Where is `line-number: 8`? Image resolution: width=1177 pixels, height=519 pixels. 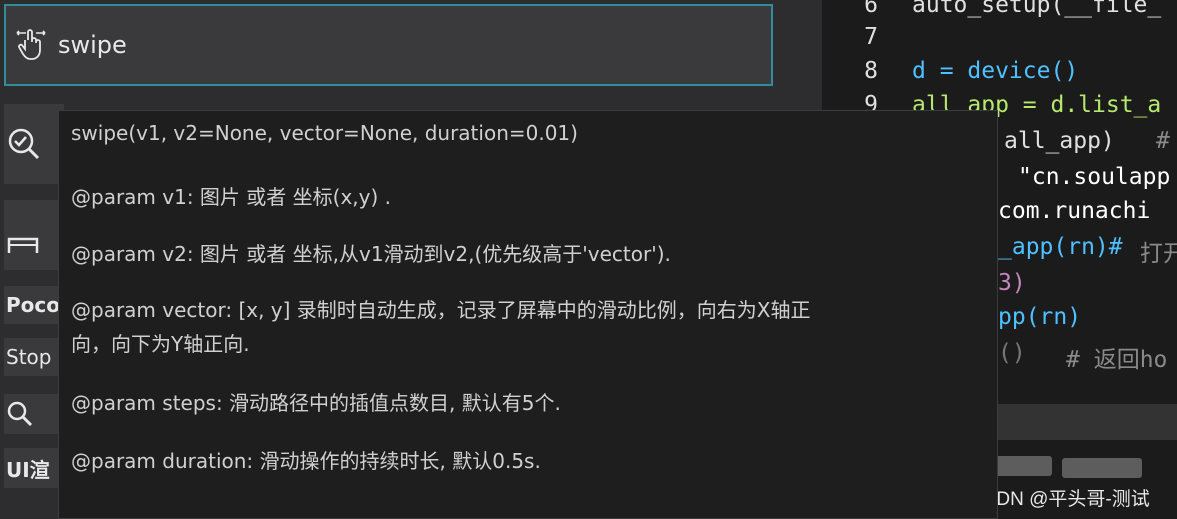 line-number: 8 is located at coordinates (871, 71).